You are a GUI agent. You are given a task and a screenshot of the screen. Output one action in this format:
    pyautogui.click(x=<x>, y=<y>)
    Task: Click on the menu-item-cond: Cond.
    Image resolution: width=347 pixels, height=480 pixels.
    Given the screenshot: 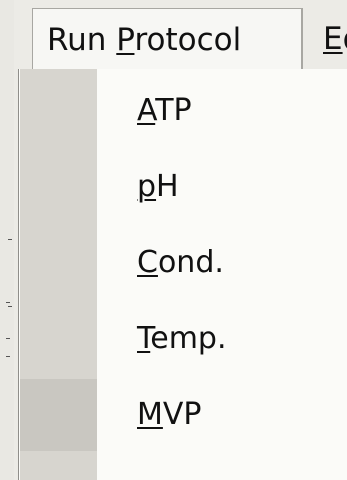 What is the action you would take?
    pyautogui.click(x=183, y=263)
    